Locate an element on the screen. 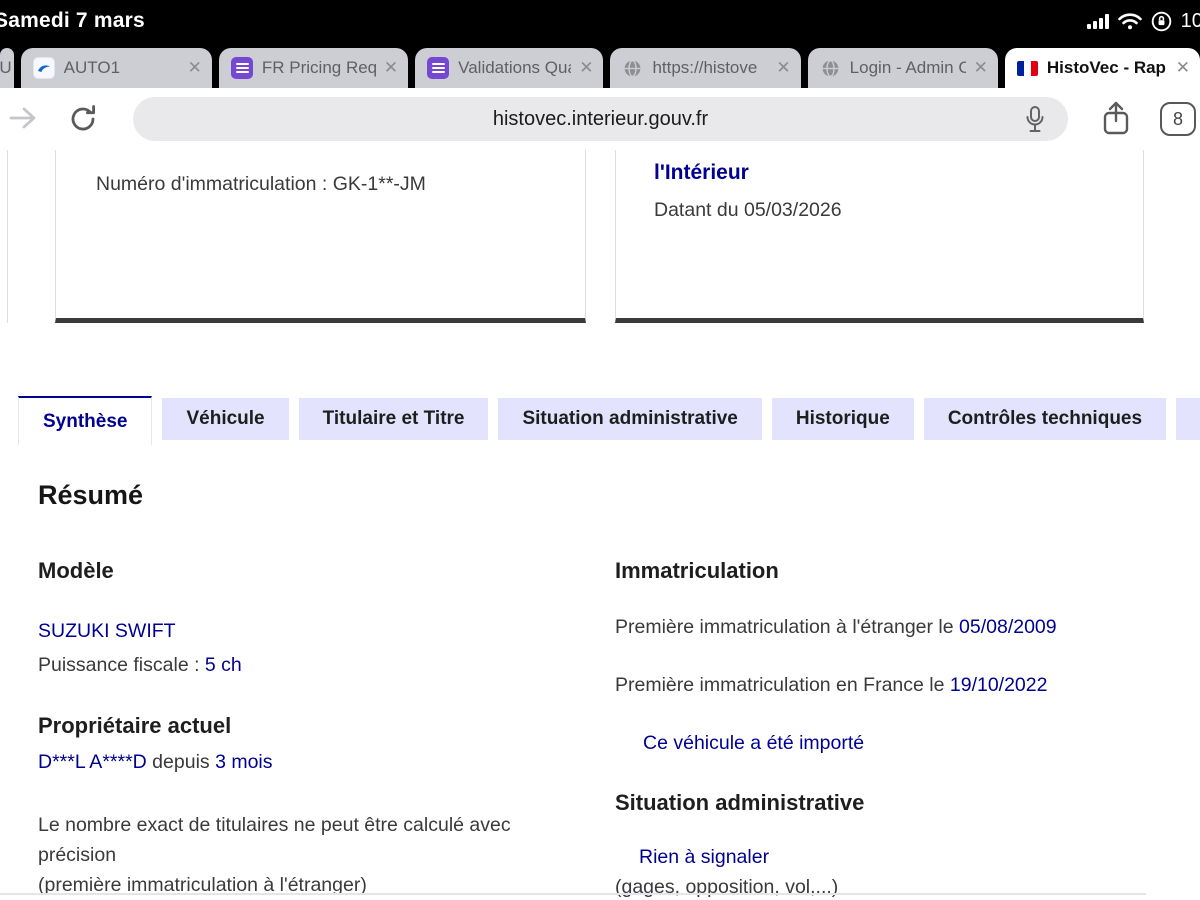 Image resolution: width=1200 pixels, height=900 pixels. tab-kilometrage: Kil is located at coordinates (1188, 419).